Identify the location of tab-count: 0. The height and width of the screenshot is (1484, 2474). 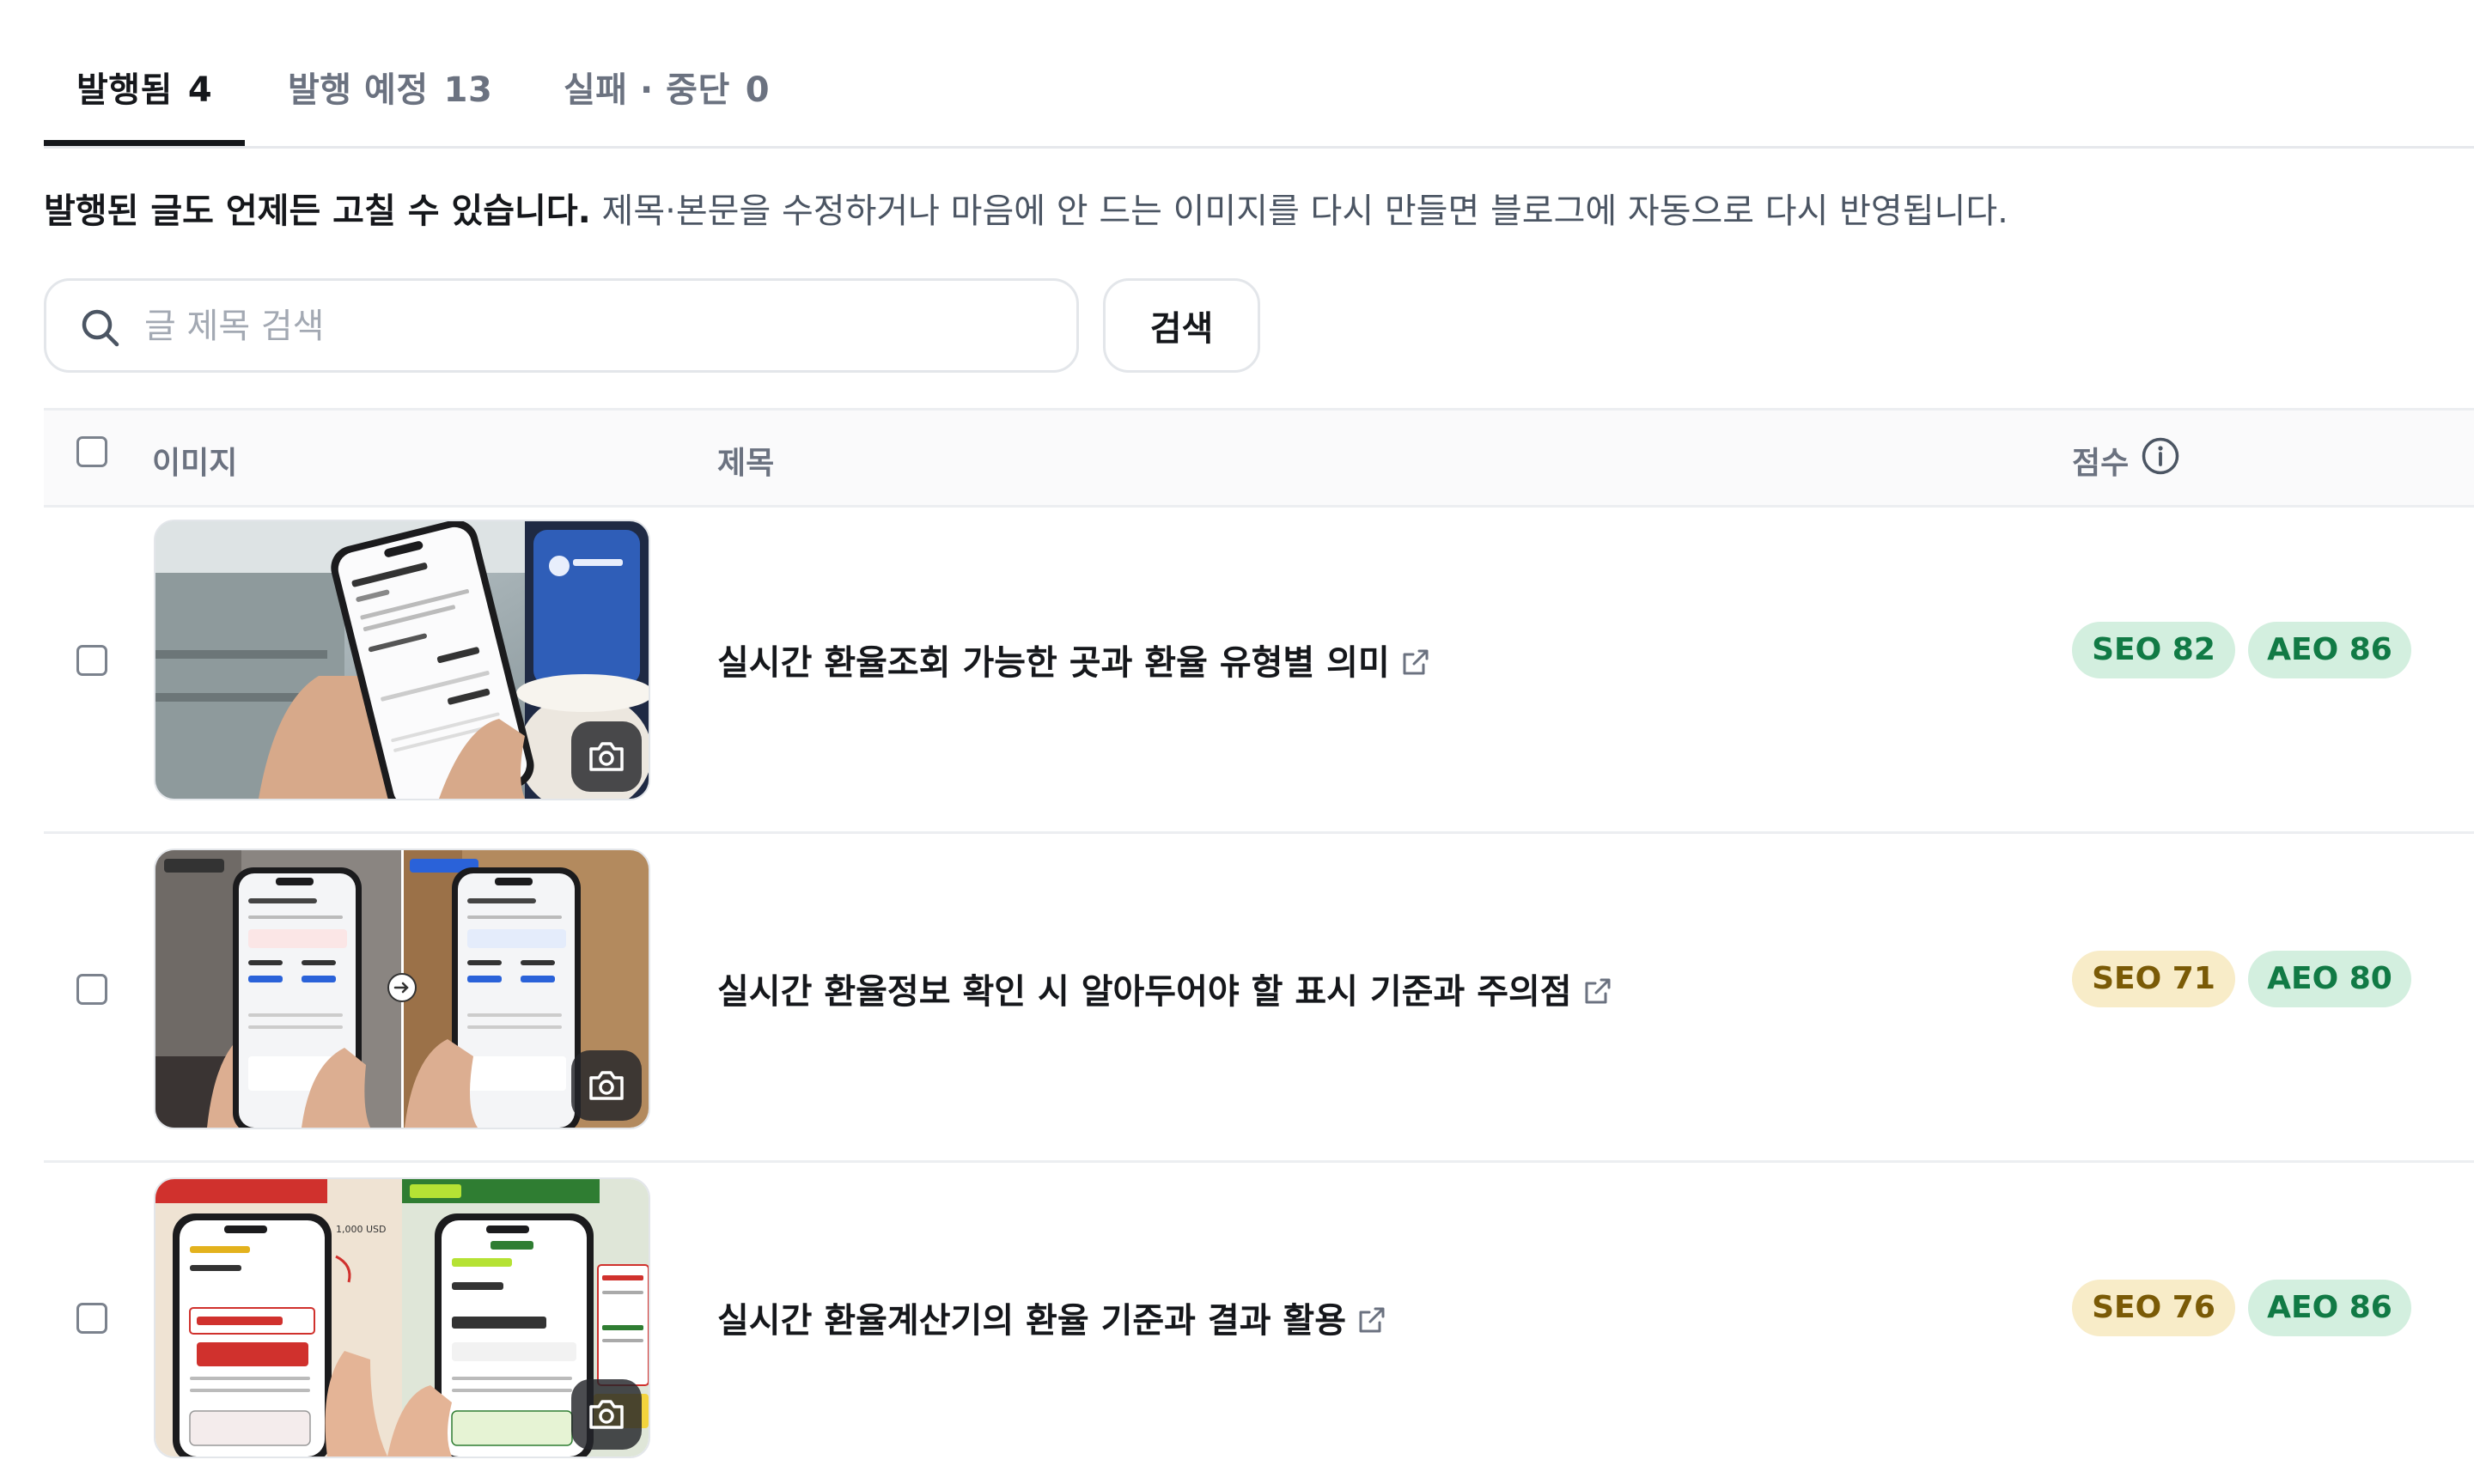
(758, 90).